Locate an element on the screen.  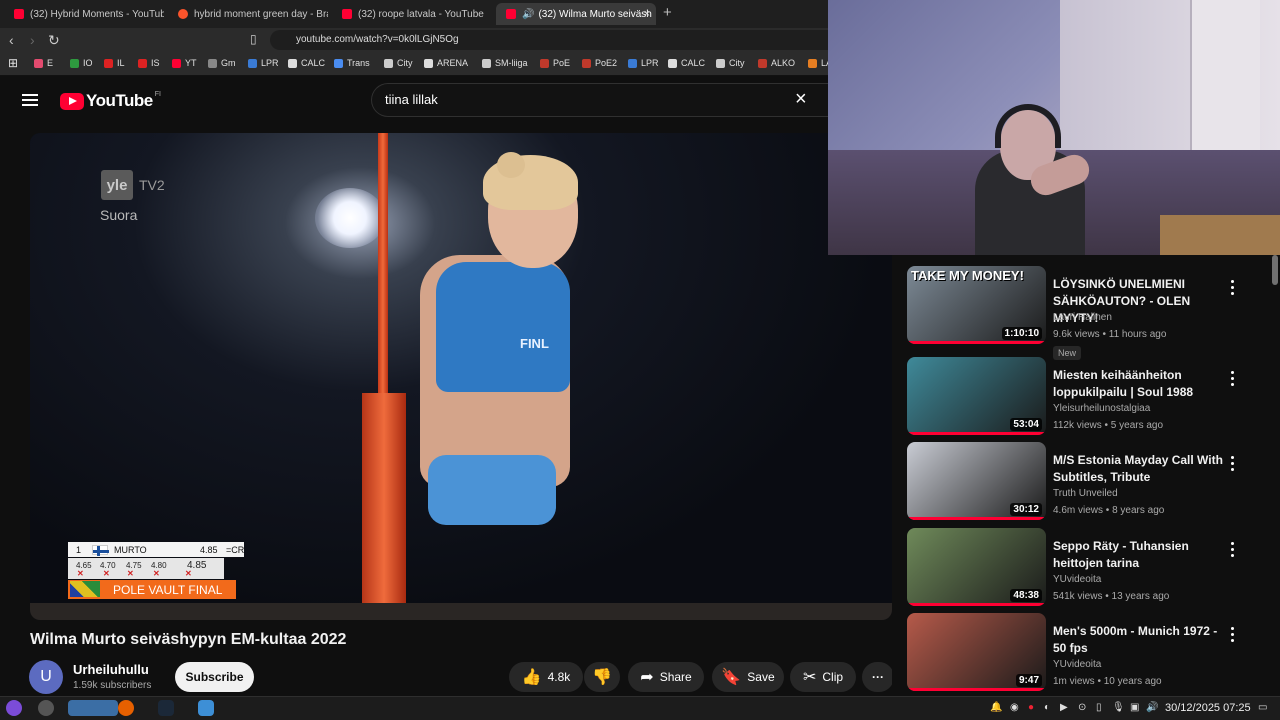
firefox-icon is located at coordinates (126, 708).